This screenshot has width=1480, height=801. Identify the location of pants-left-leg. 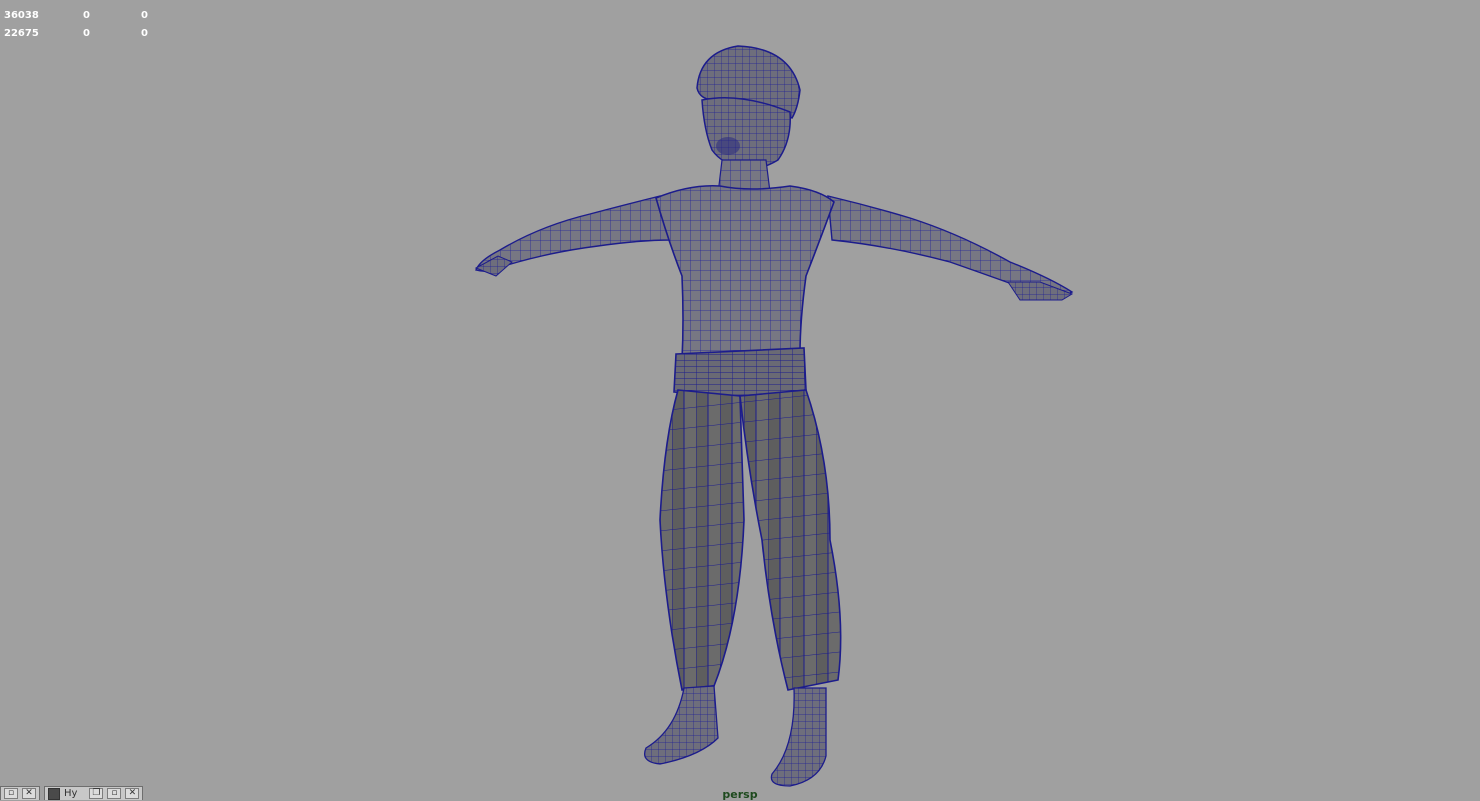
(702, 540).